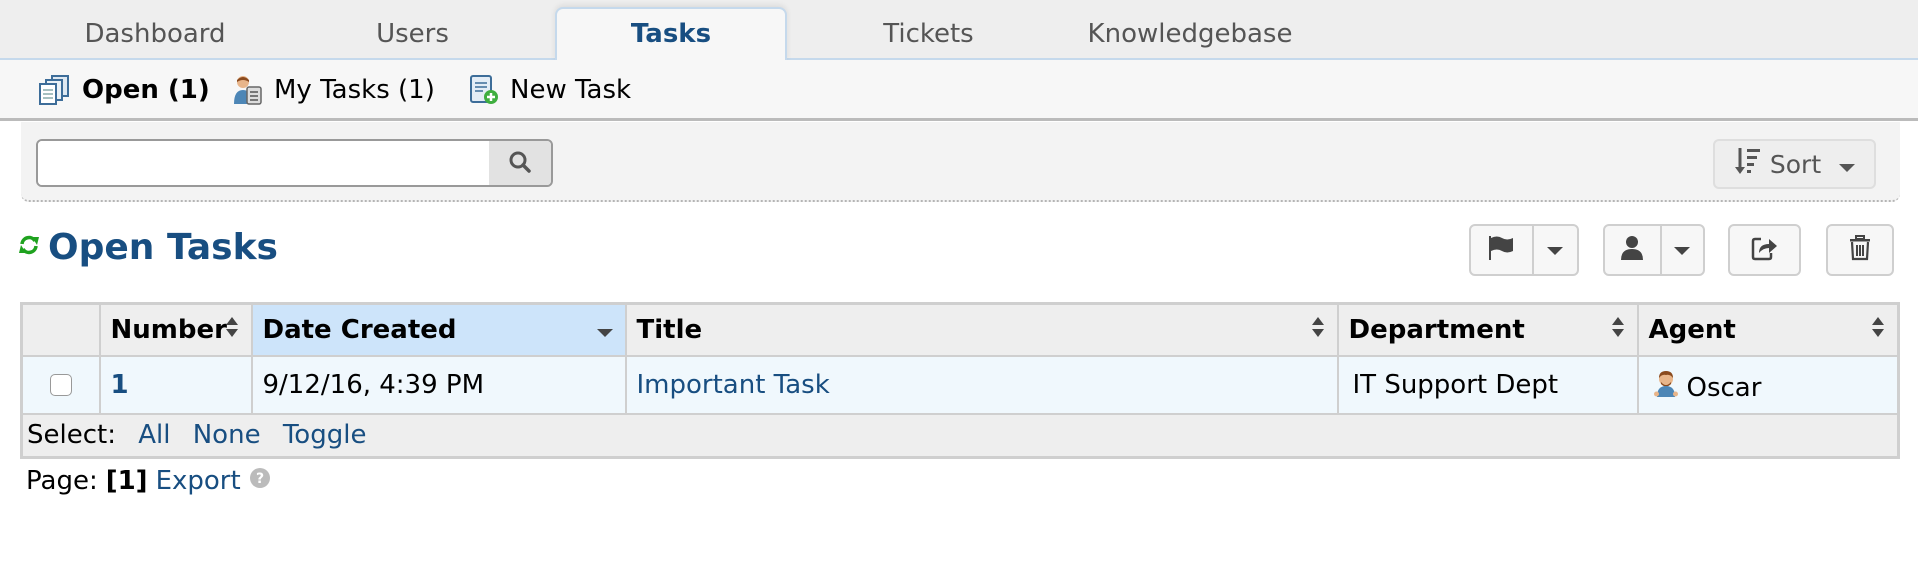 This screenshot has width=1918, height=580. What do you see at coordinates (1748, 164) in the screenshot?
I see `sort-icon` at bounding box center [1748, 164].